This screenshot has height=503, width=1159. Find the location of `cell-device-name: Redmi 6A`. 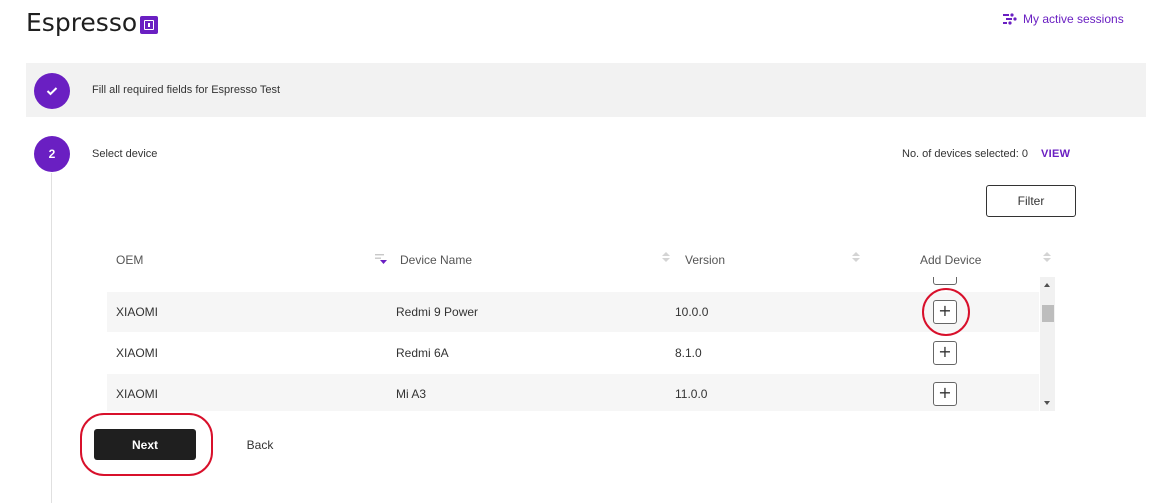

cell-device-name: Redmi 6A is located at coordinates (422, 353).